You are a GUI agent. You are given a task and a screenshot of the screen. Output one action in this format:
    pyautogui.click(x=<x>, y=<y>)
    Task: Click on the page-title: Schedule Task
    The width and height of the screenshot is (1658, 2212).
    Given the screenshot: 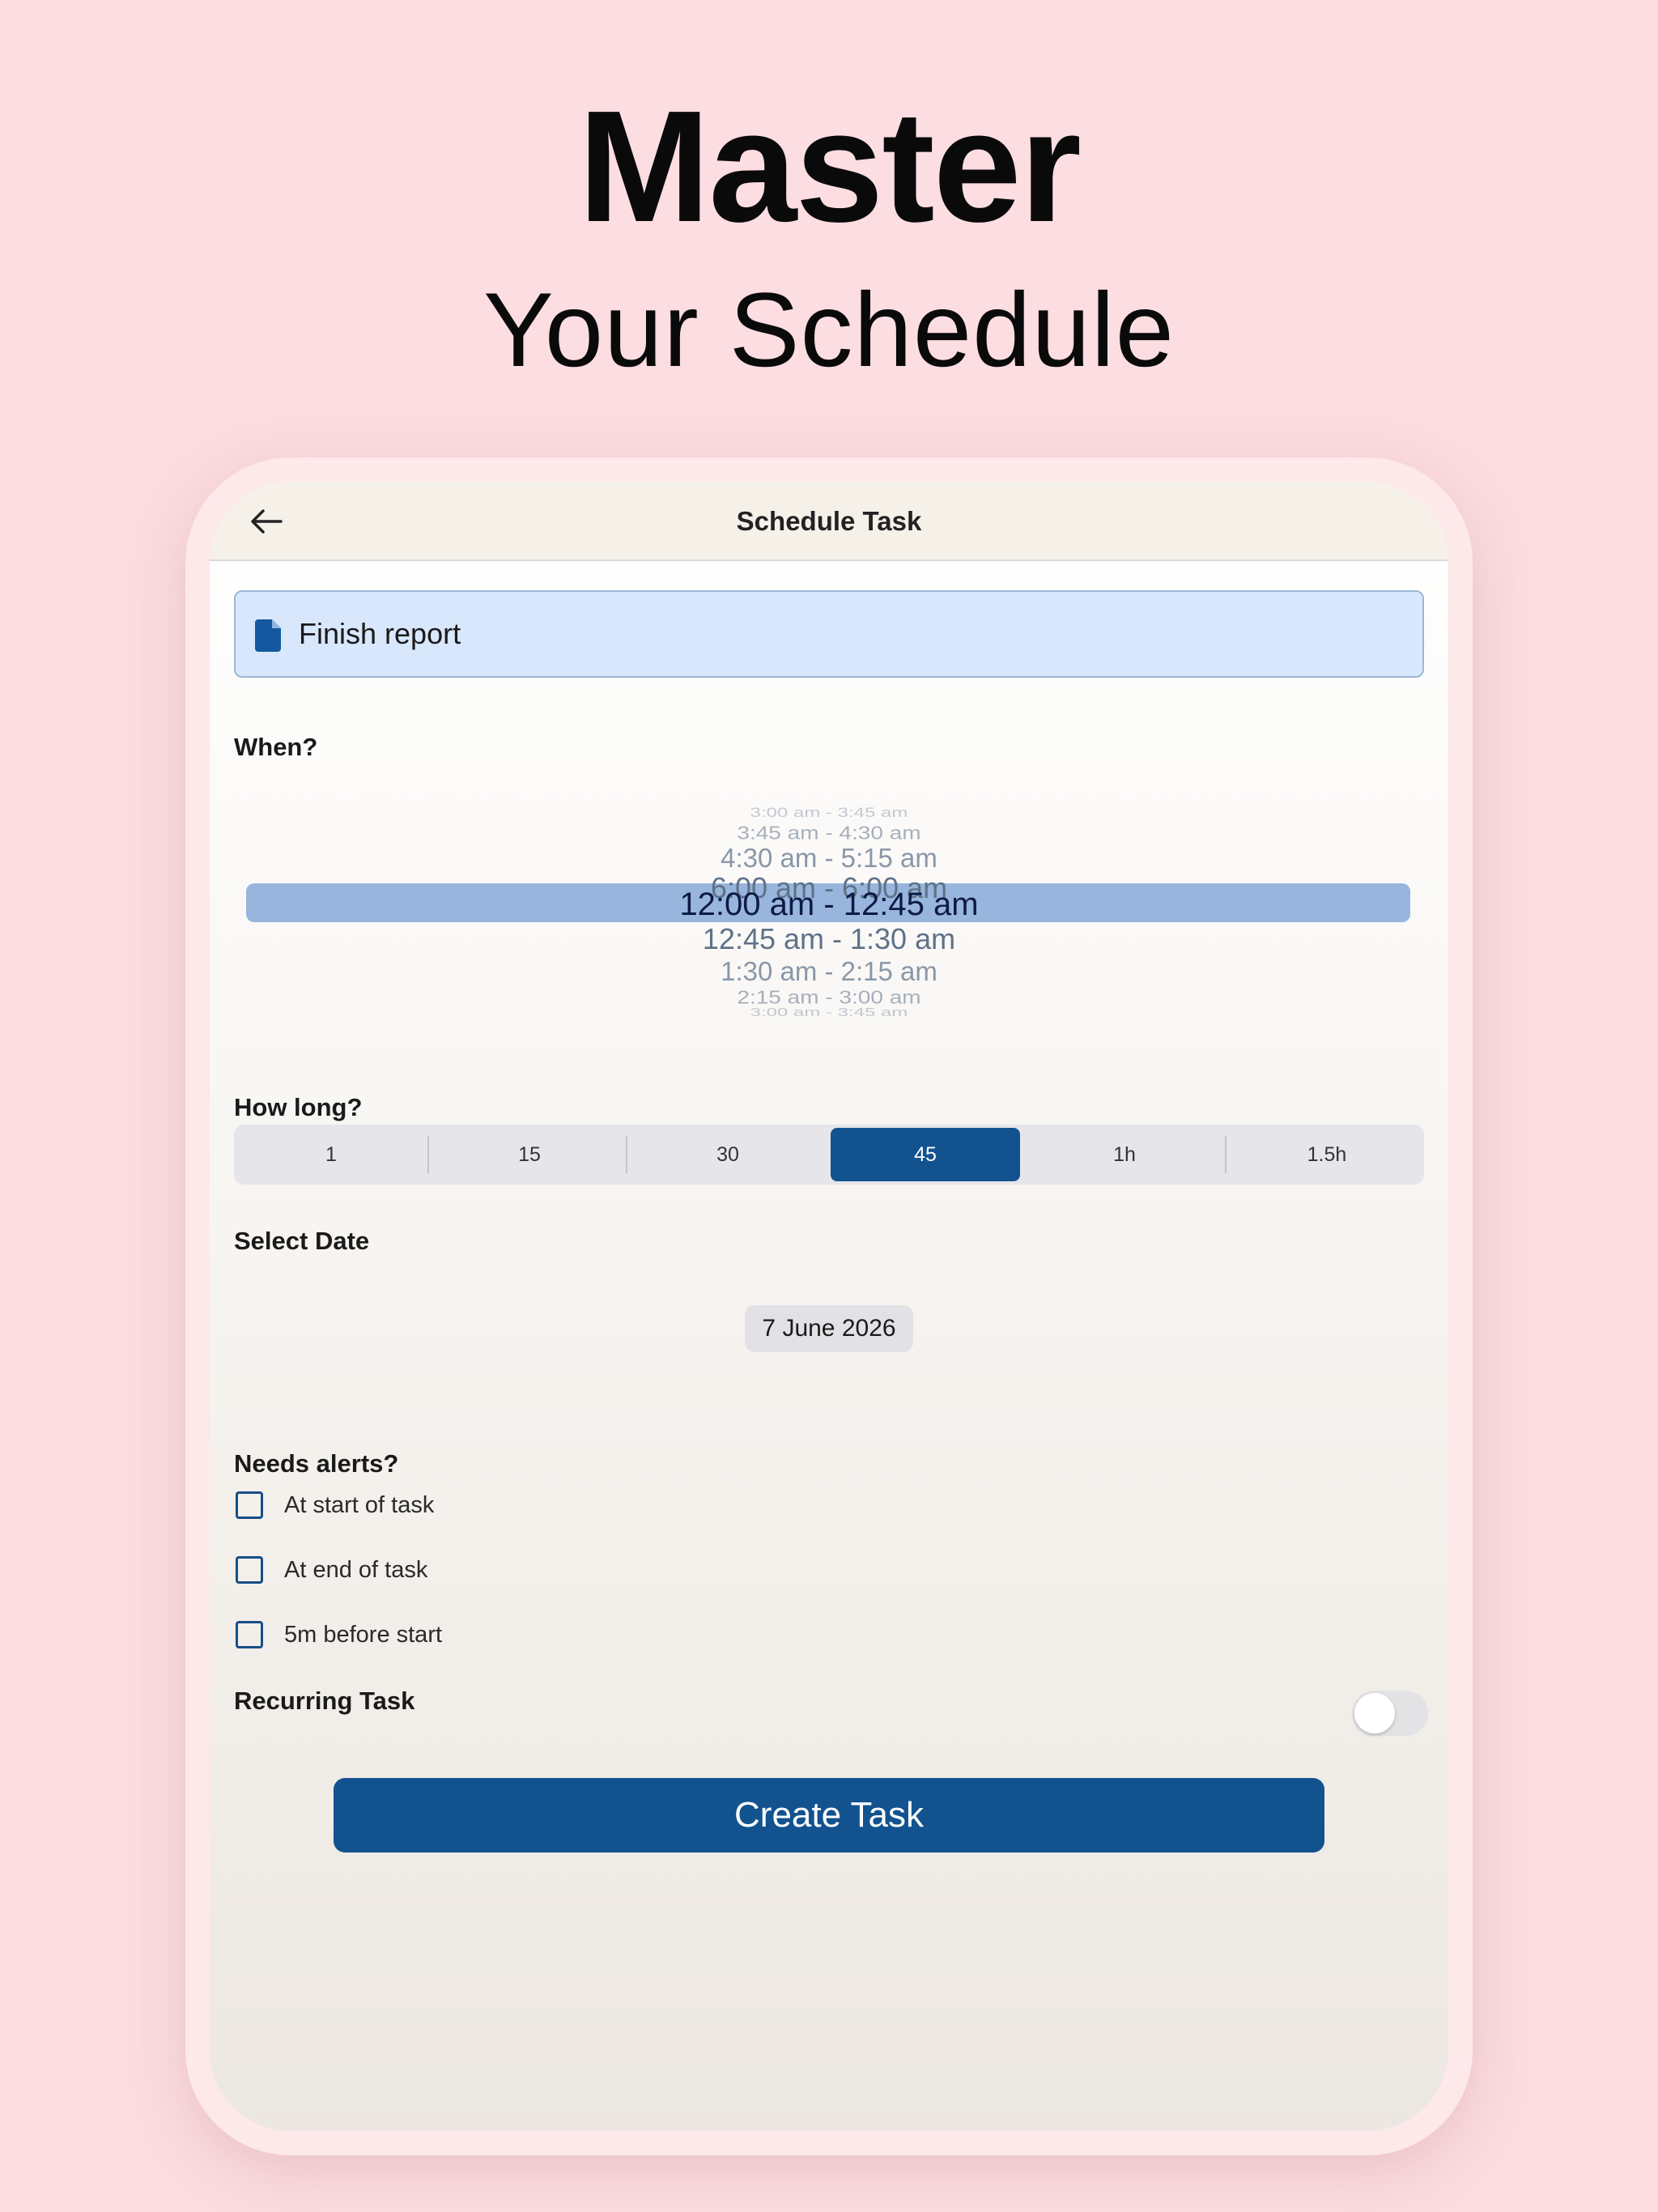 What is the action you would take?
    pyautogui.click(x=829, y=521)
    